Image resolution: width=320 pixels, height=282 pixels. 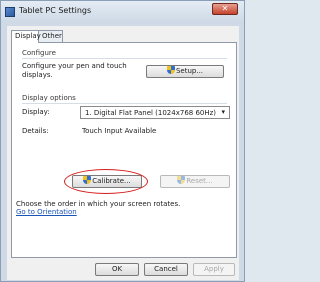 I want to click on ok-button: OK, so click(x=117, y=269).